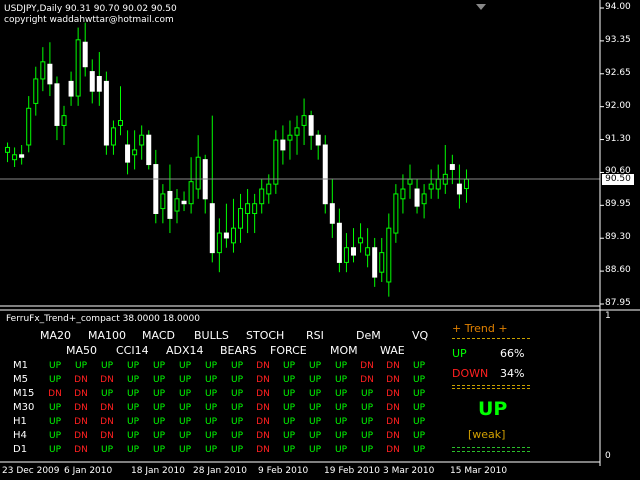 The image size is (640, 480). Describe the element at coordinates (459, 353) in the screenshot. I see `up-label: UP` at that location.